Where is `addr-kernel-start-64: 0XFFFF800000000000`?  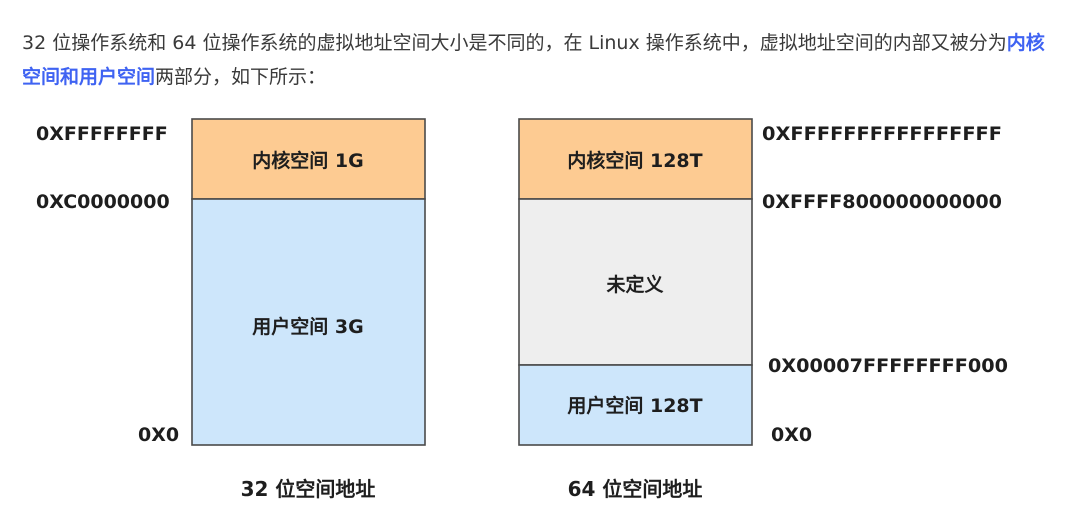 addr-kernel-start-64: 0XFFFF800000000000 is located at coordinates (882, 202).